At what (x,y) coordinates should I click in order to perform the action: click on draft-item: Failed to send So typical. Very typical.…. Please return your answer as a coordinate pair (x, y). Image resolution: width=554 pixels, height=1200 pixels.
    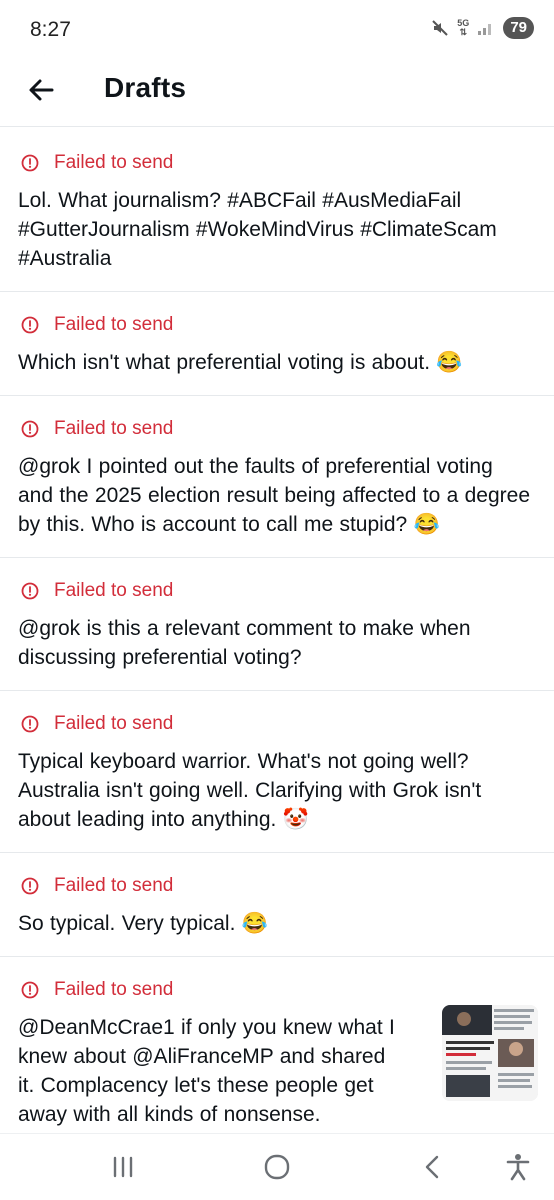
    Looking at the image, I should click on (277, 905).